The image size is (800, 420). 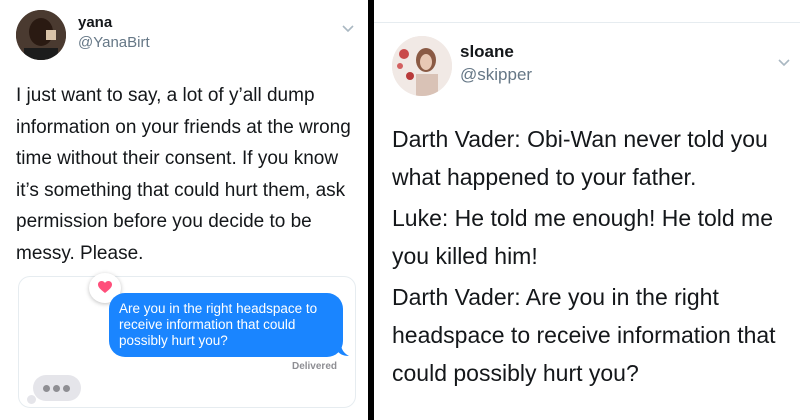 What do you see at coordinates (587, 22) in the screenshot?
I see `separator-line` at bounding box center [587, 22].